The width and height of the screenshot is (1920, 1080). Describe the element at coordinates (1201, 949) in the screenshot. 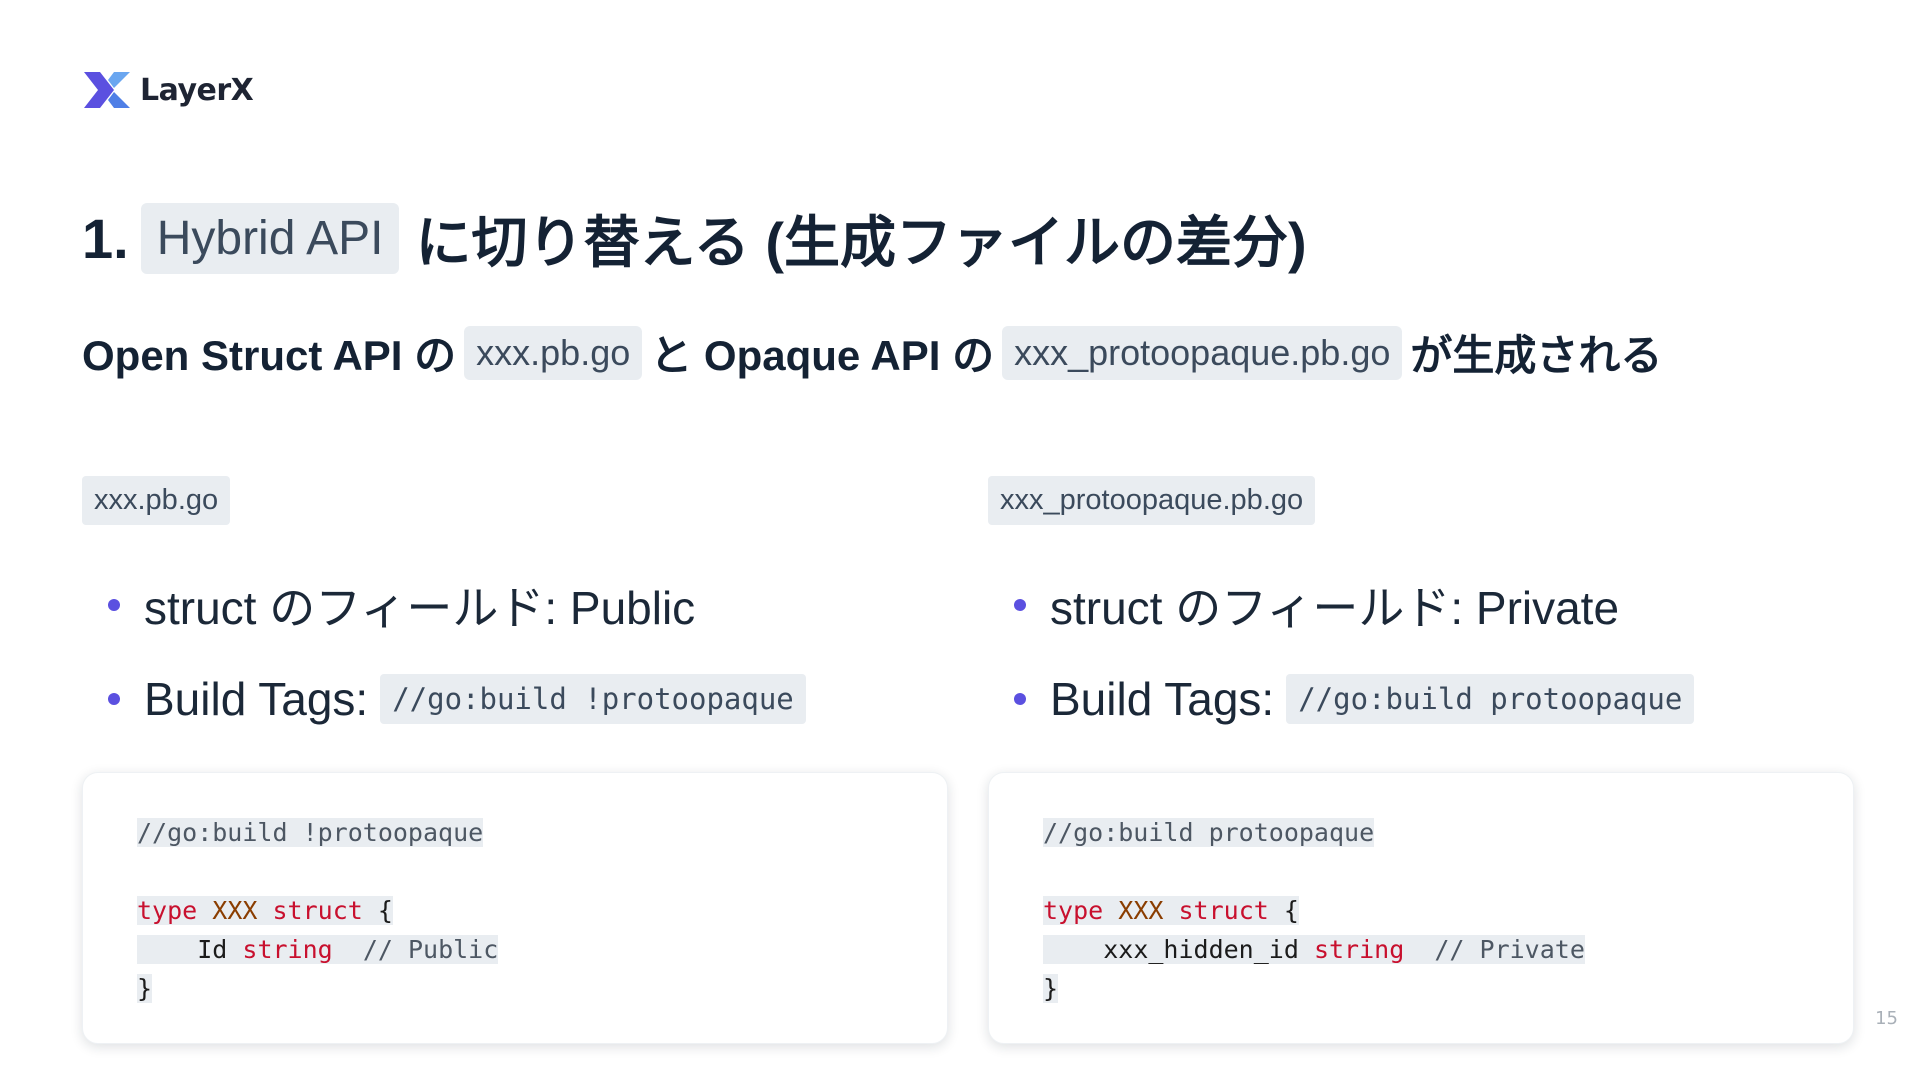

I see `code-field-name: xxx_hidden_id` at that location.